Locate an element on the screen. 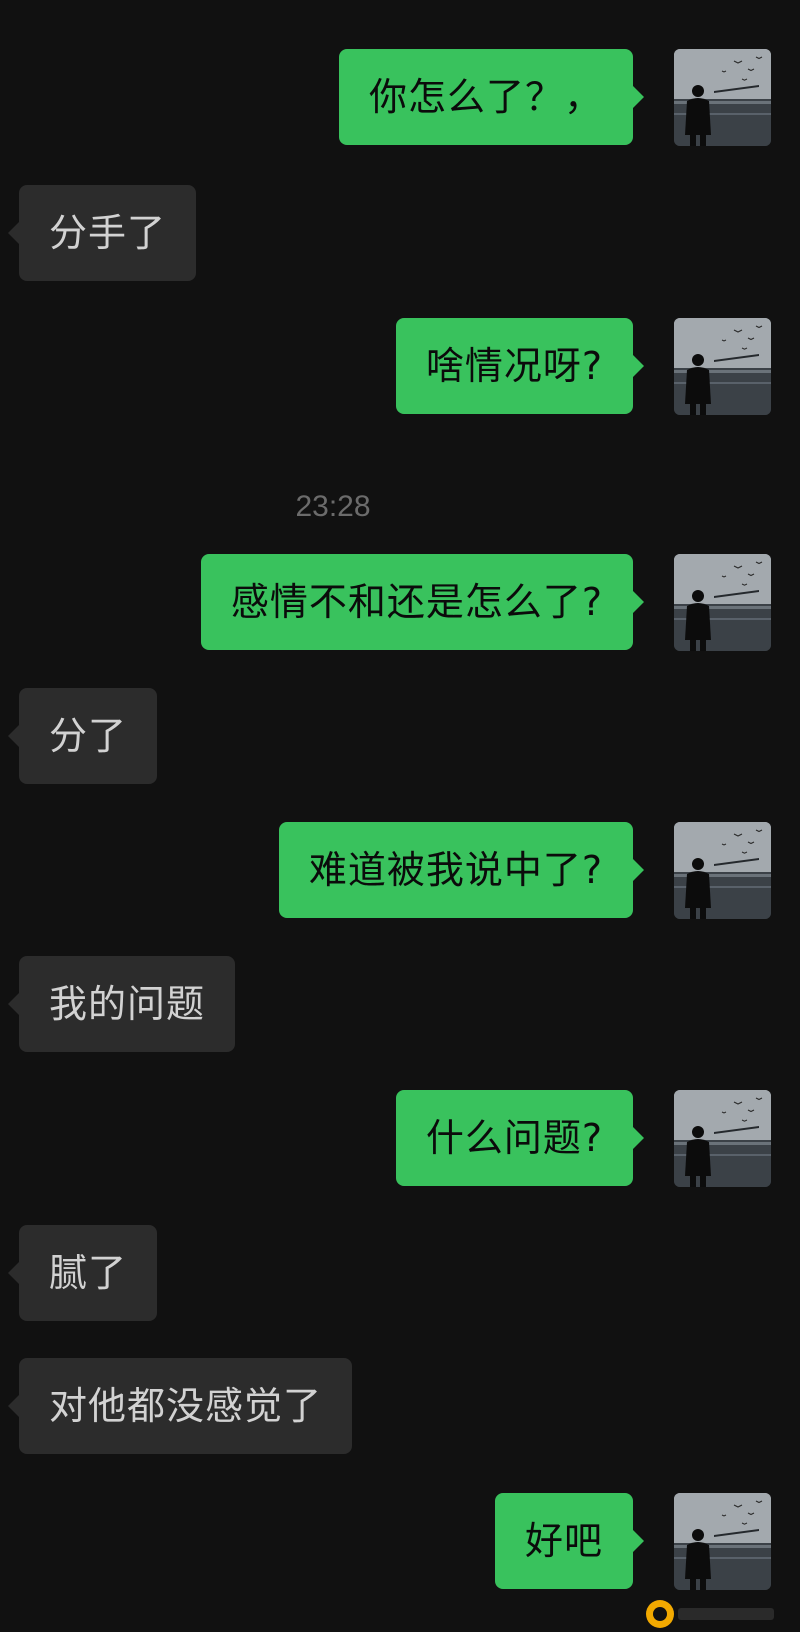  incoming-message-bubble: 我的问题 is located at coordinates (121, 1004).